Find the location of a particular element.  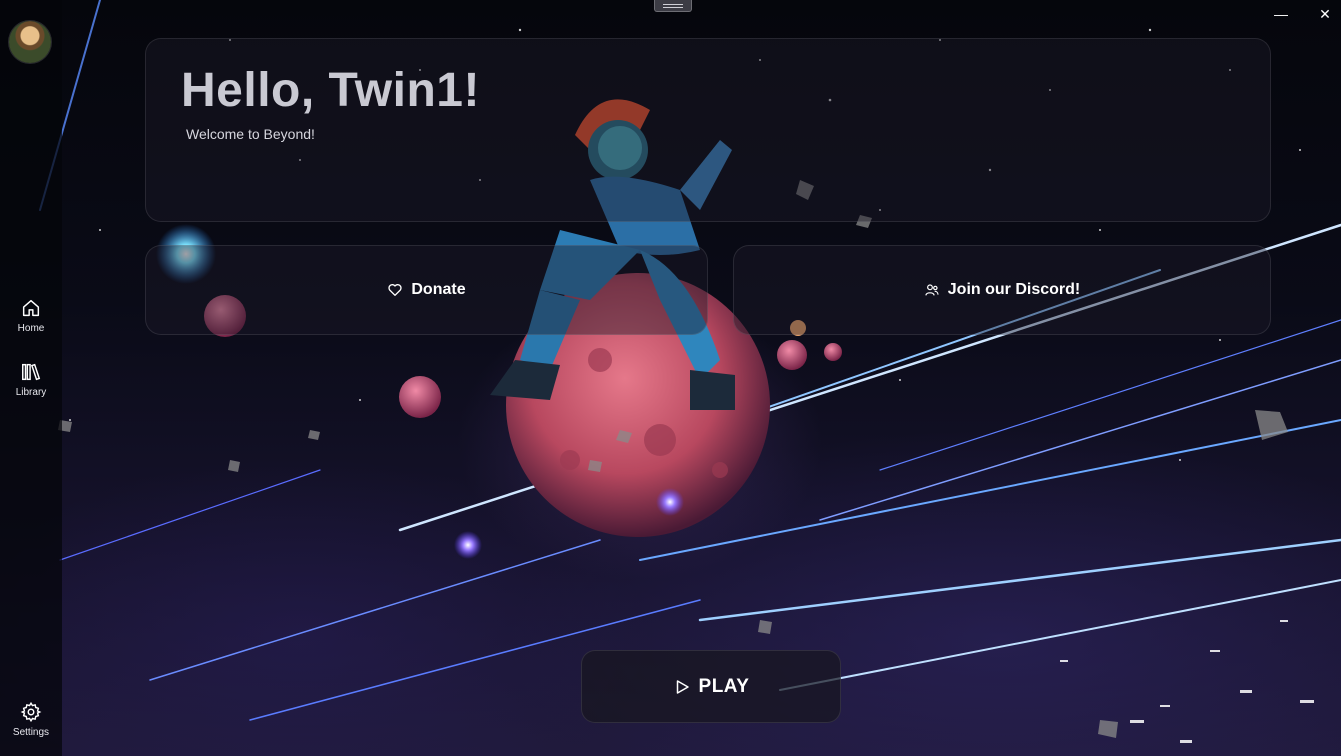

sidebar-item-label: Settings is located at coordinates (31, 732).